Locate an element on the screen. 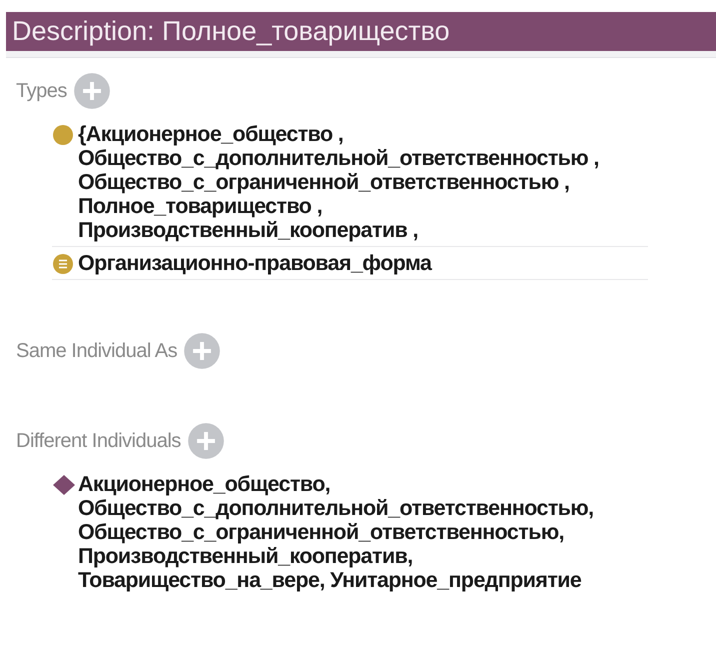 The height and width of the screenshot is (662, 716). section-title: Types is located at coordinates (41, 91).